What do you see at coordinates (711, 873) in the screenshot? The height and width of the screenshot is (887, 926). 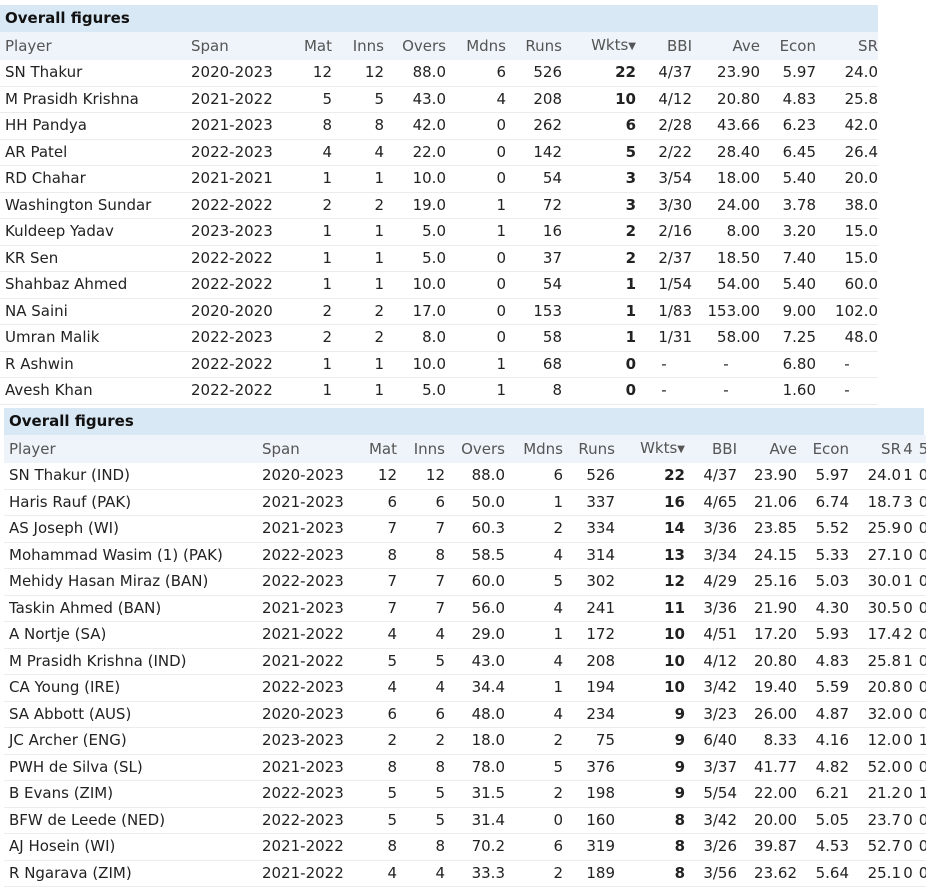 I see `cell-bbi: 3/56` at bounding box center [711, 873].